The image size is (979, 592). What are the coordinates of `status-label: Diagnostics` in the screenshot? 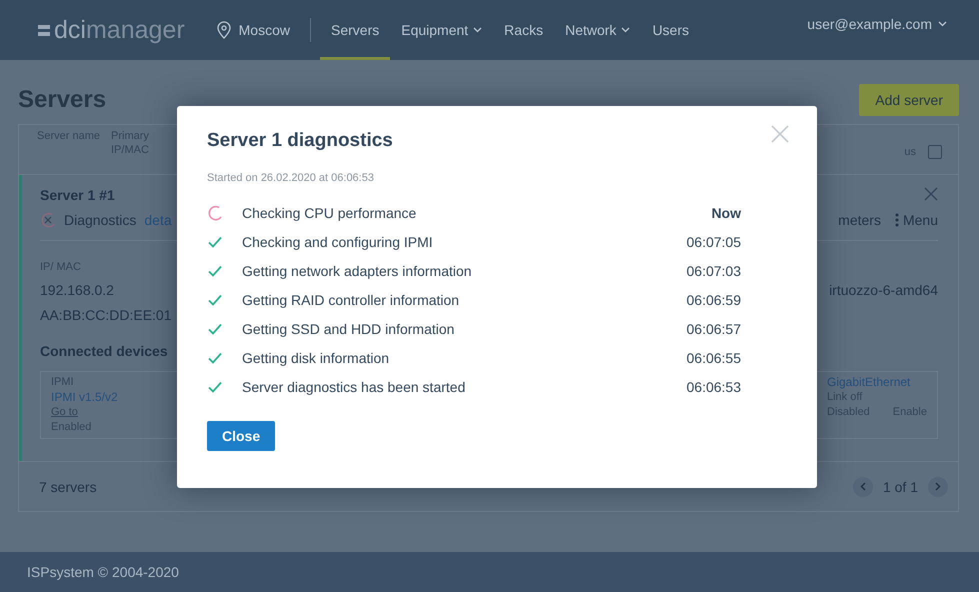 It's located at (100, 220).